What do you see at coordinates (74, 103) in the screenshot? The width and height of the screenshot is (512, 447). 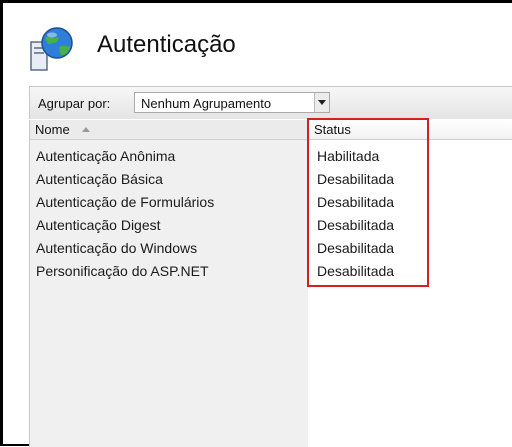 I see `group-by-label: Agrupar por:` at bounding box center [74, 103].